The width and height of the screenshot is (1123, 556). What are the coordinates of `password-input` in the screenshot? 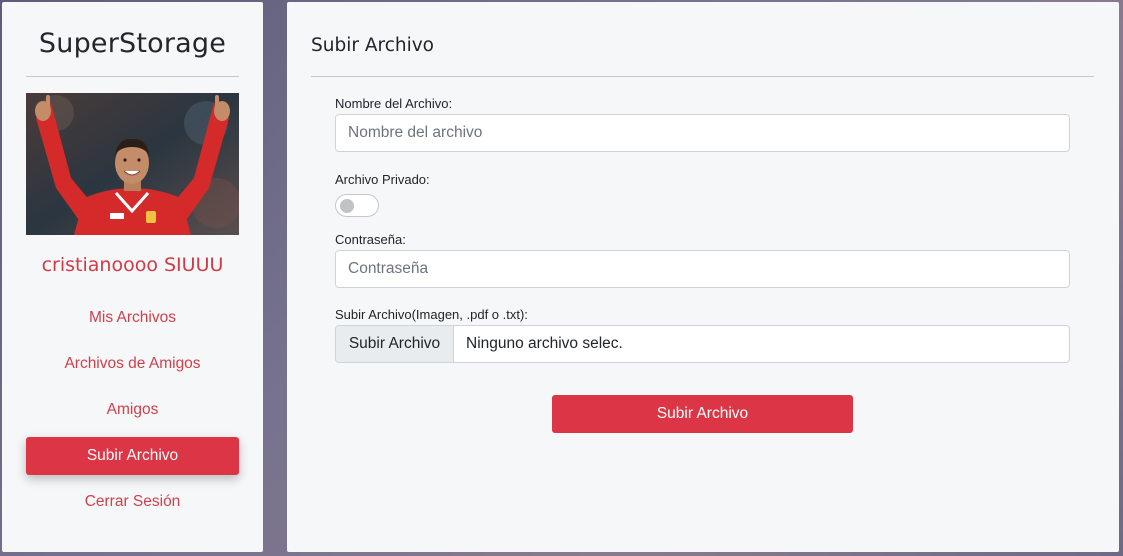 It's located at (702, 269).